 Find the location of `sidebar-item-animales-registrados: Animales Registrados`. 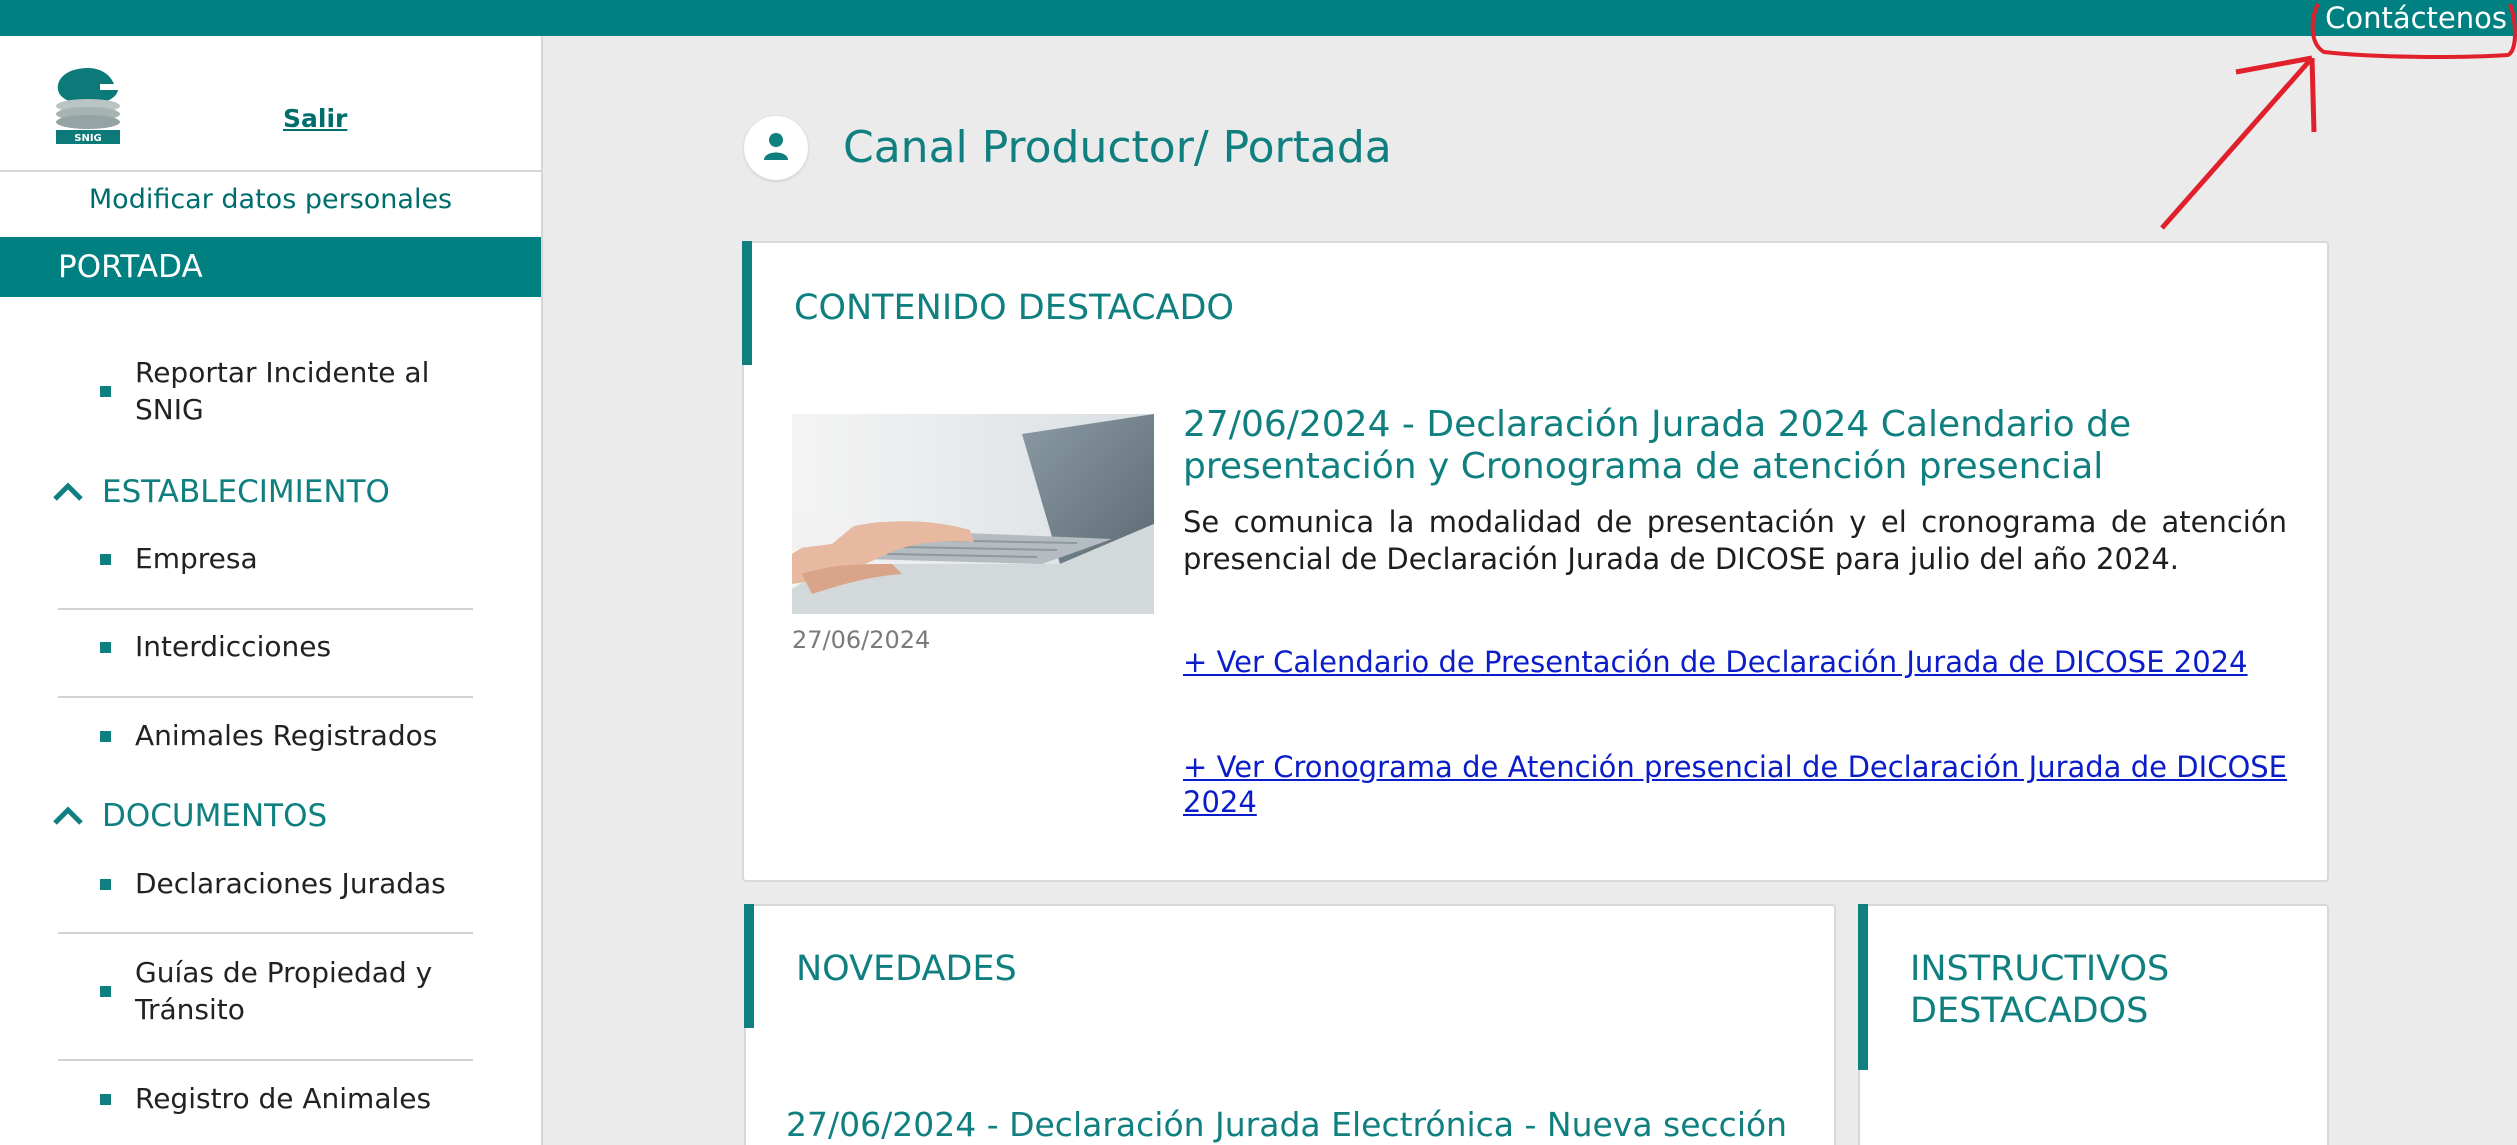

sidebar-item-animales-registrados: Animales Registrados is located at coordinates (265, 735).